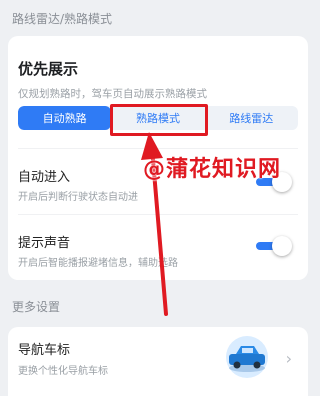  Describe the element at coordinates (247, 357) in the screenshot. I see `car-icon` at that location.